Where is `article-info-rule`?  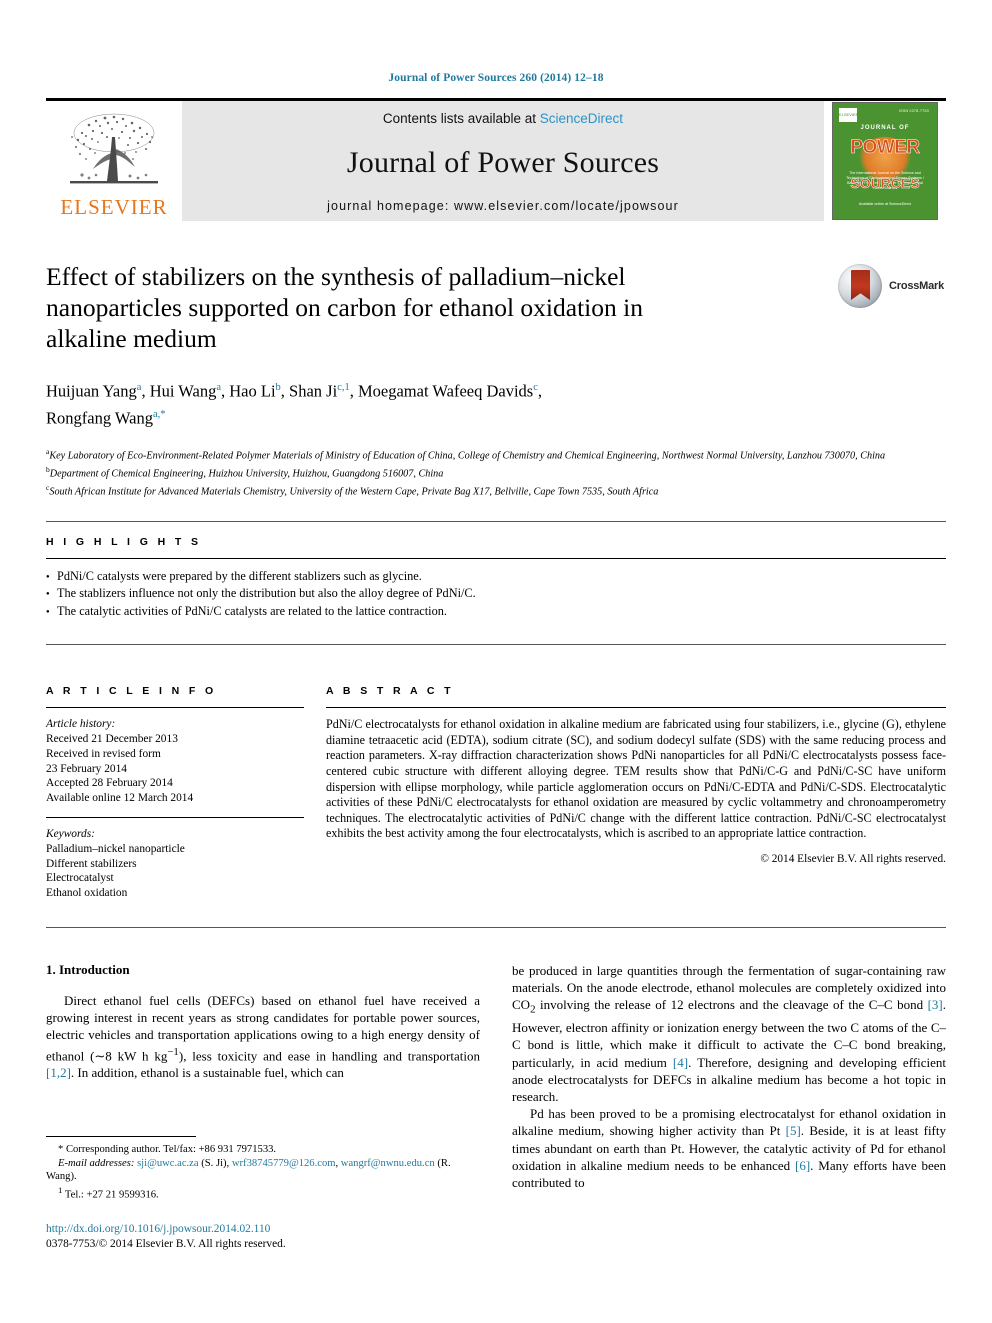 article-info-rule is located at coordinates (175, 708).